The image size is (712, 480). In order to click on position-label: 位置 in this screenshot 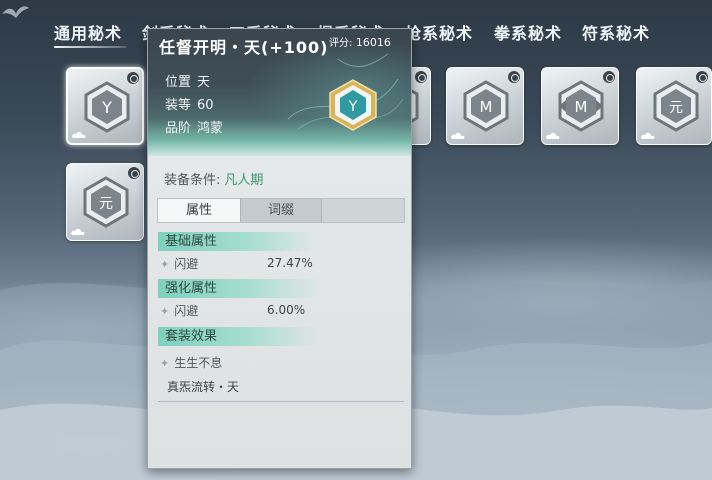, I will do `click(178, 82)`.